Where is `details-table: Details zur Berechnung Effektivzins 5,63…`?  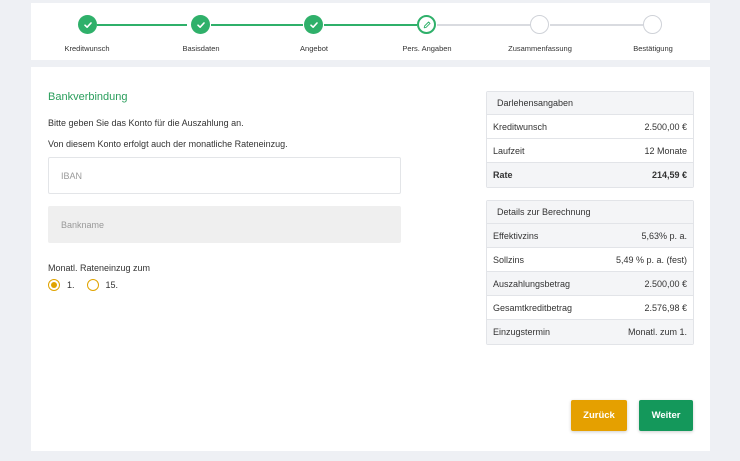
details-table: Details zur Berechnung Effektivzins 5,63… is located at coordinates (590, 272).